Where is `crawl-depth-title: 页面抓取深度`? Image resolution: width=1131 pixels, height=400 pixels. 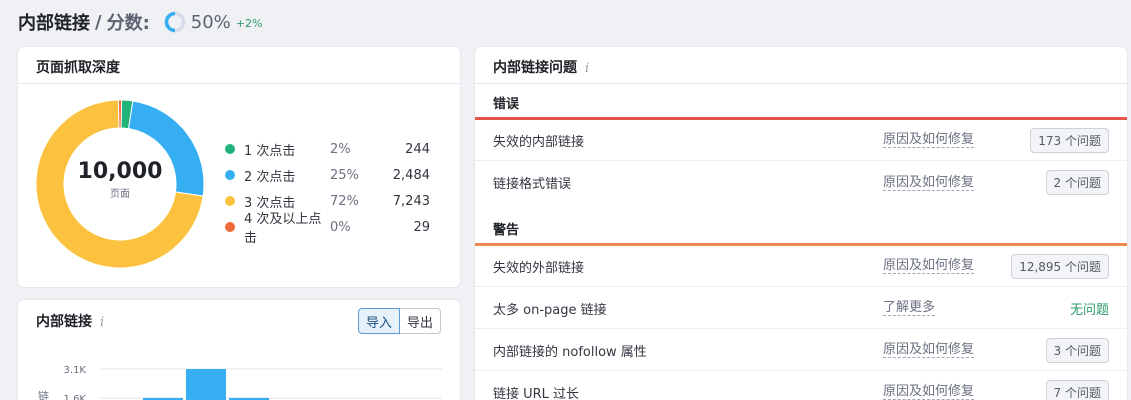
crawl-depth-title: 页面抓取深度 is located at coordinates (78, 68).